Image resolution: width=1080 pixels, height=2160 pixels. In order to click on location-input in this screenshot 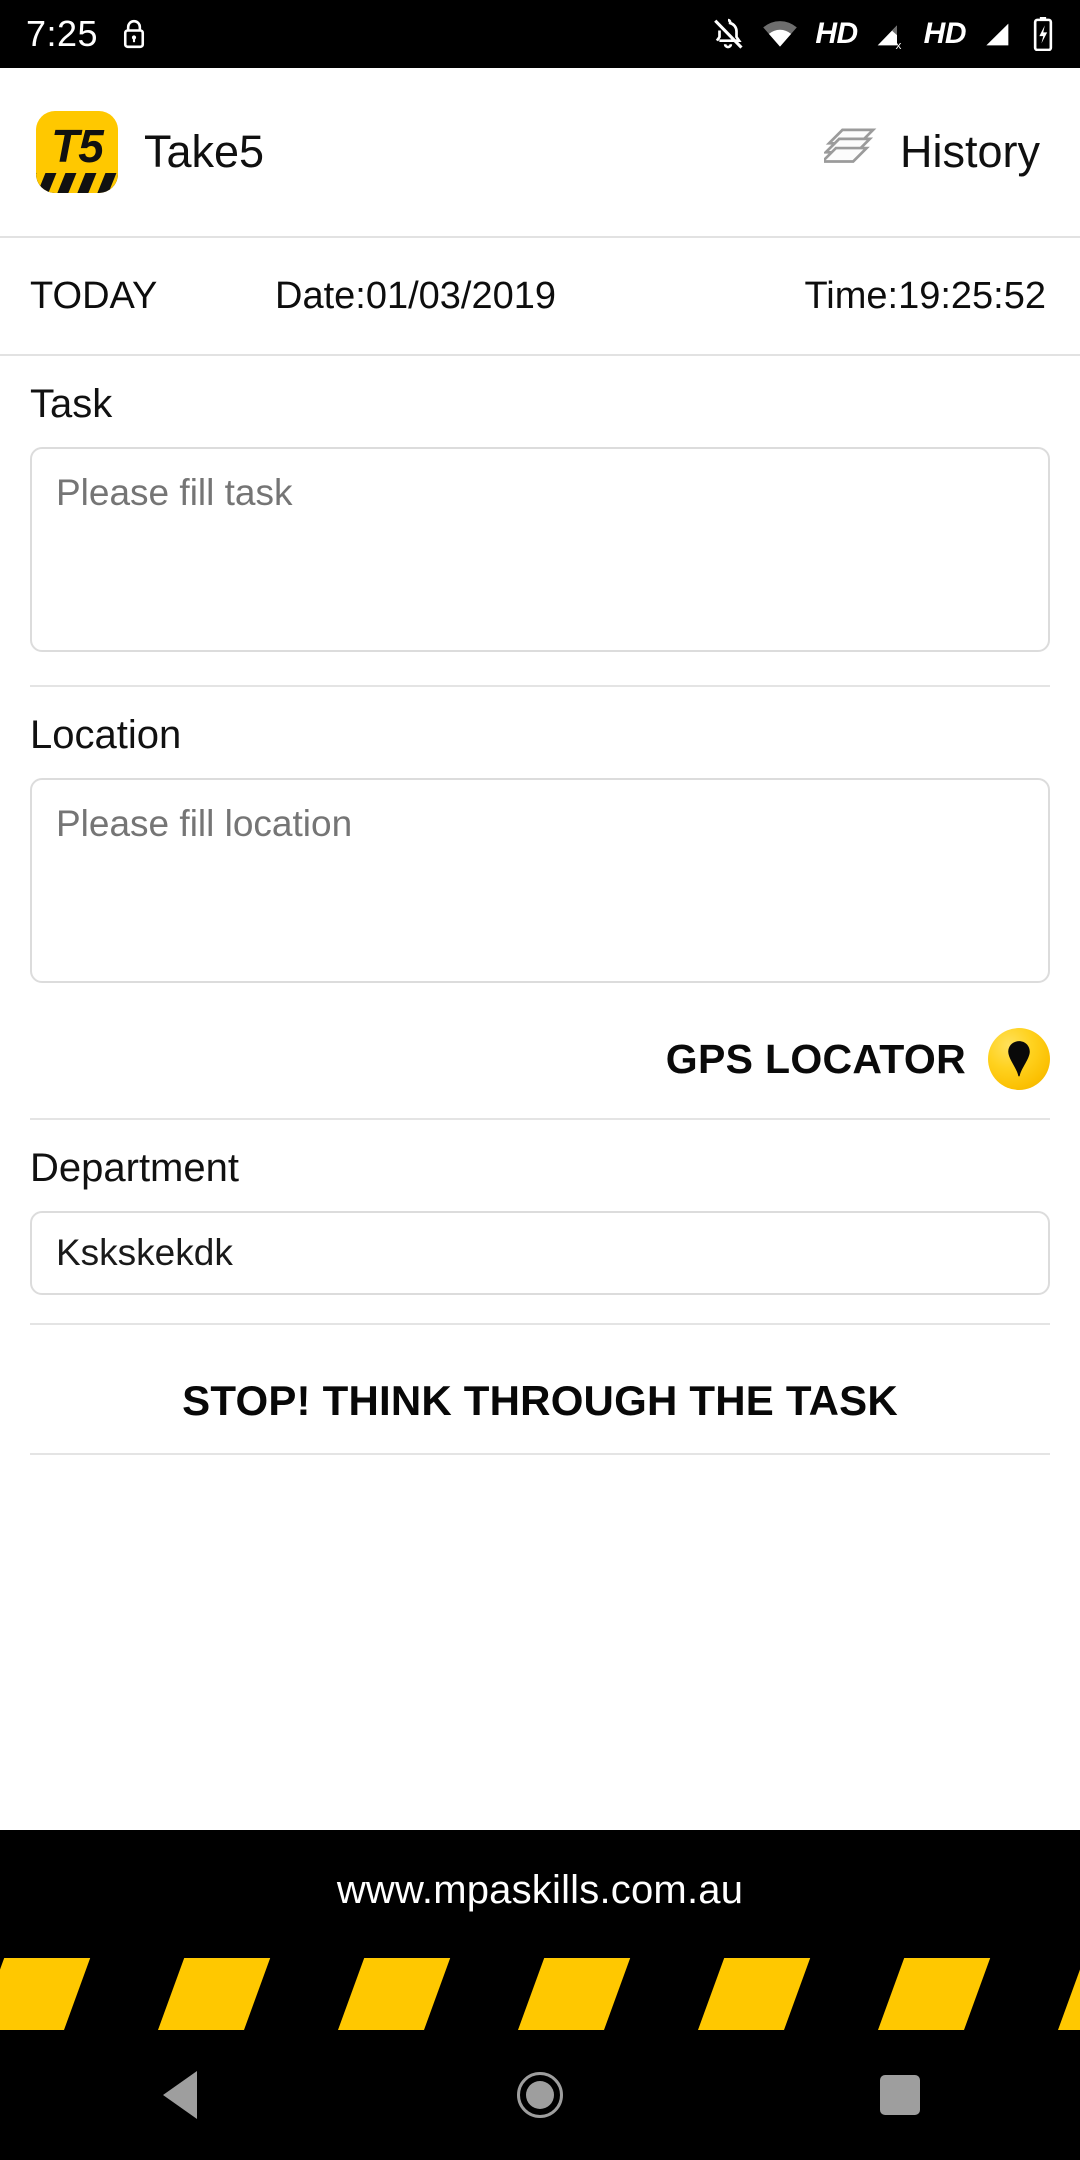, I will do `click(540, 880)`.